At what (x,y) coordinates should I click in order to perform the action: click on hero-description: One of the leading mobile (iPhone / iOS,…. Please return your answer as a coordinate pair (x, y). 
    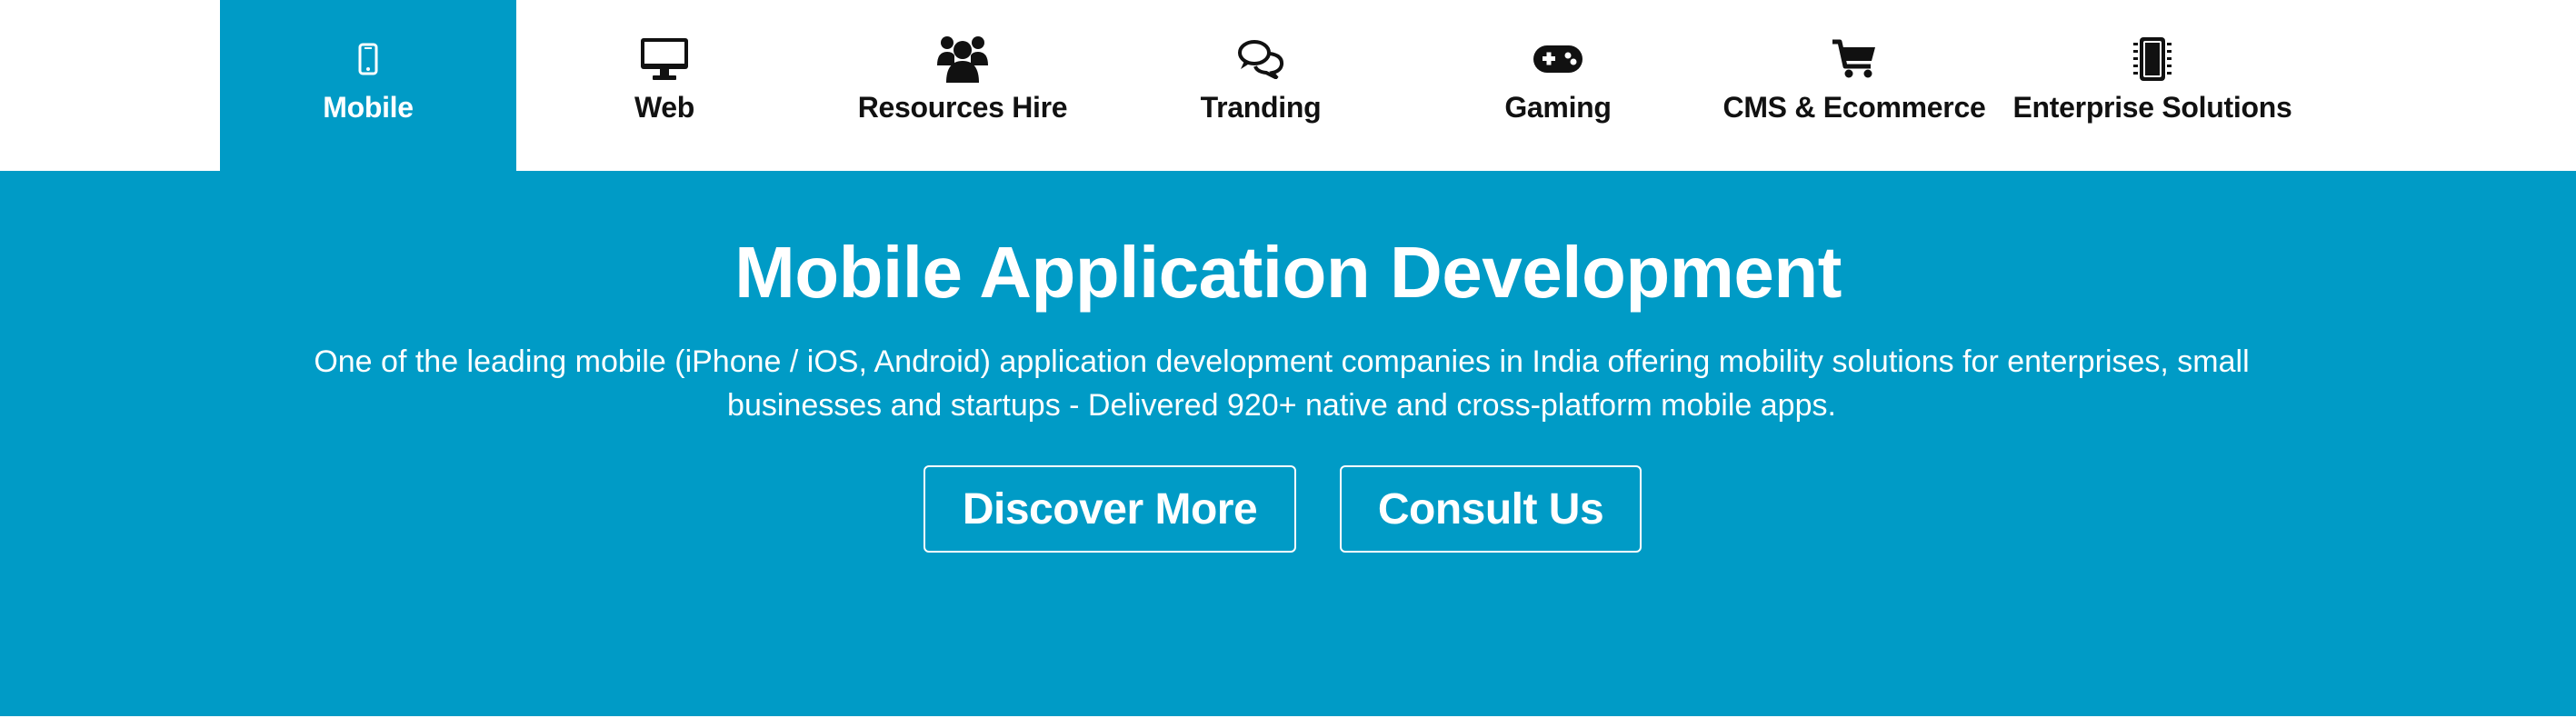
    Looking at the image, I should click on (1282, 383).